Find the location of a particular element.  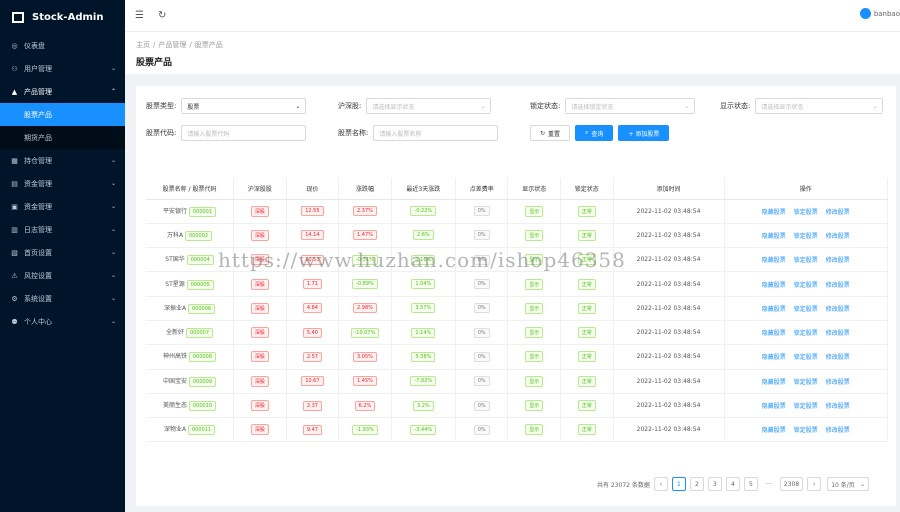

chevron-down-icon: ⌄ is located at coordinates (687, 106).